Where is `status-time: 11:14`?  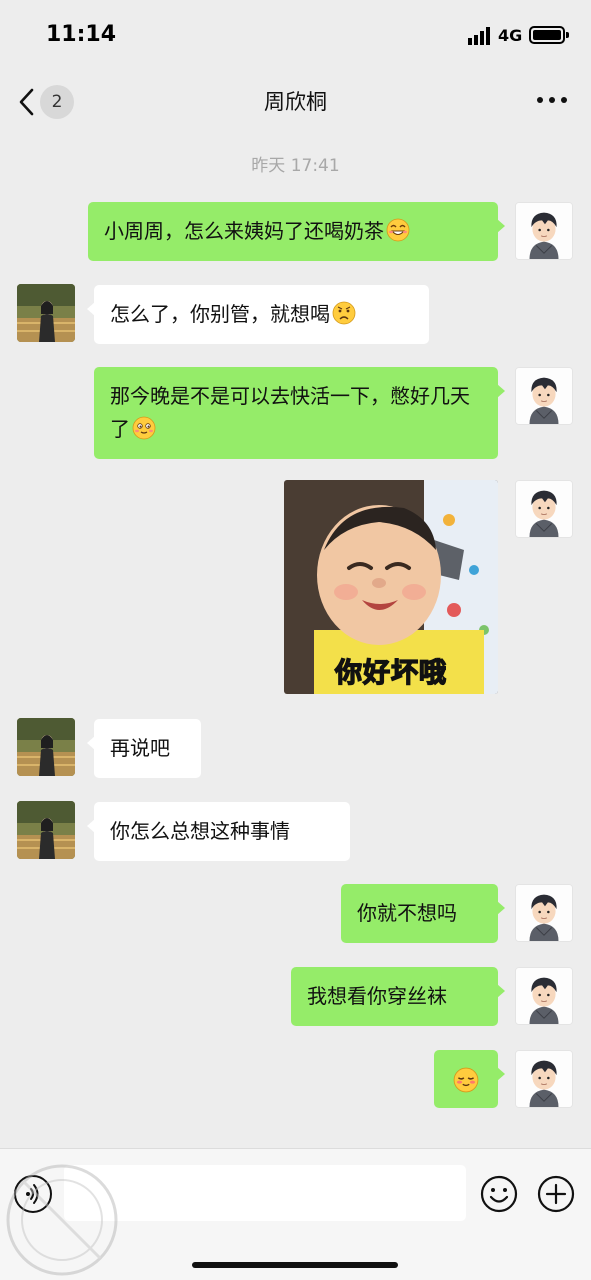 status-time: 11:14 is located at coordinates (81, 34).